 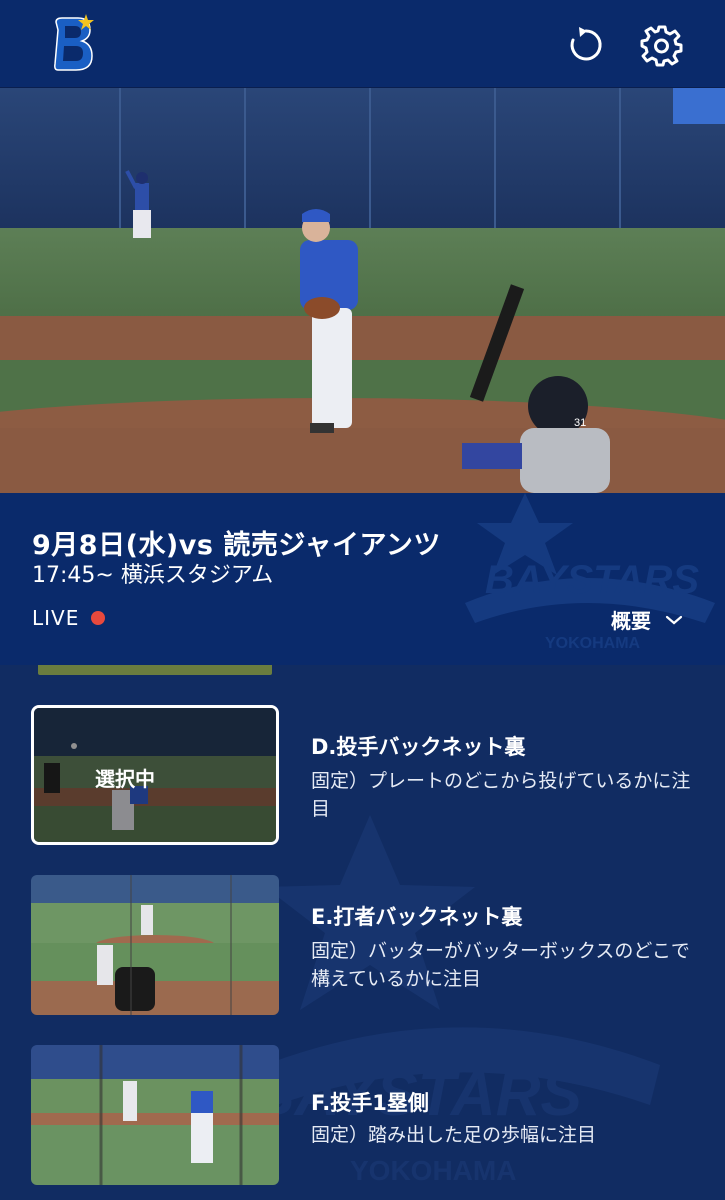 What do you see at coordinates (454, 1135) in the screenshot?
I see `camera-description: 固定）踏み出した足の歩幅に注目` at bounding box center [454, 1135].